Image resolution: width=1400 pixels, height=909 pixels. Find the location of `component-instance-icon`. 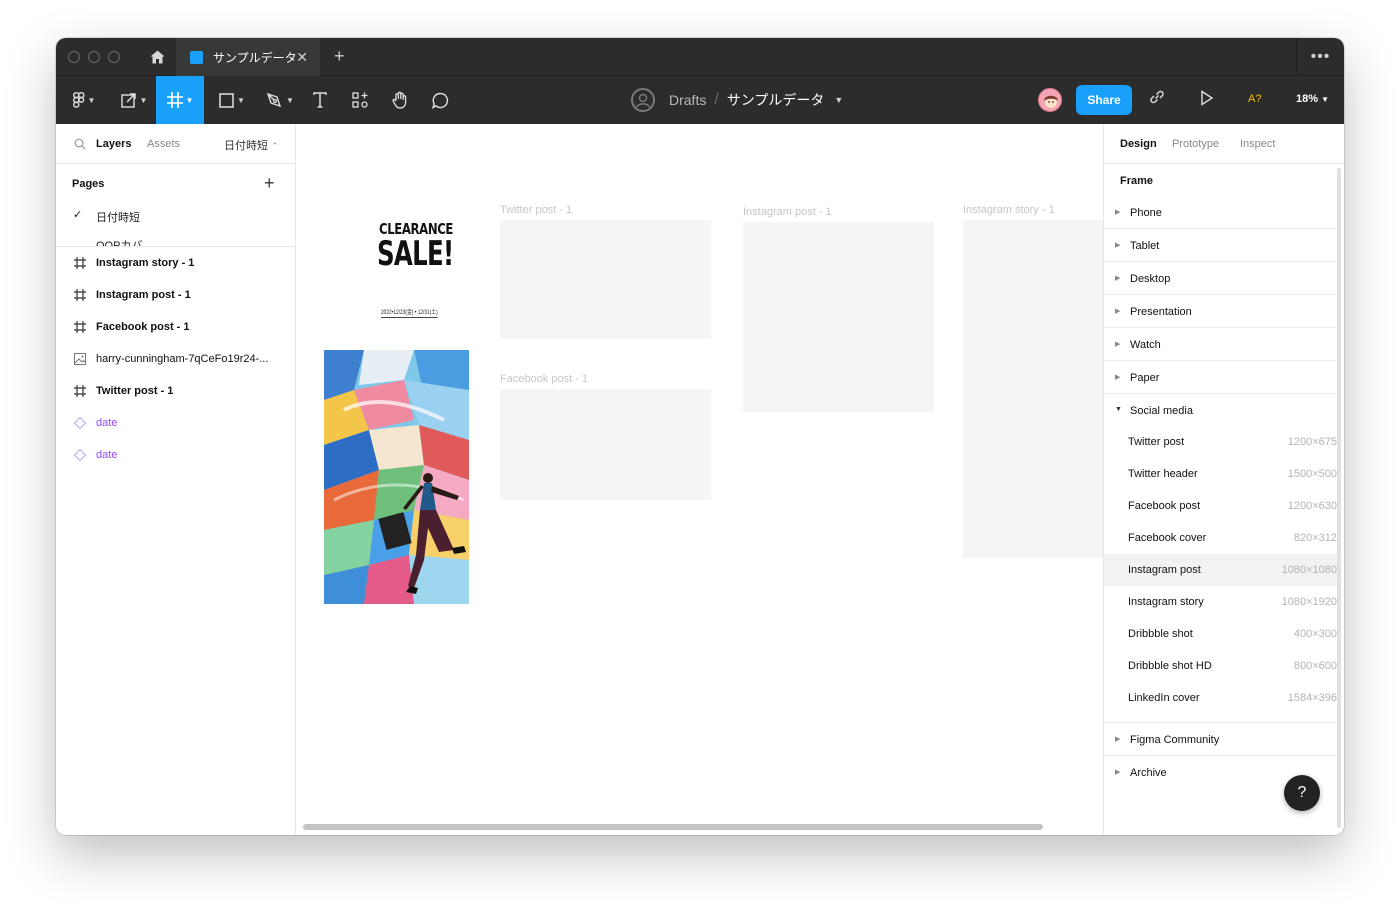

component-instance-icon is located at coordinates (80, 455).